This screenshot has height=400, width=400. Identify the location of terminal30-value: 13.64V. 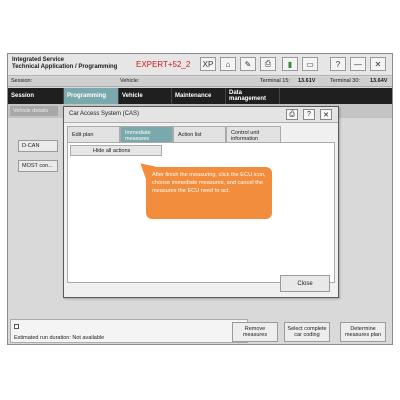
(379, 81).